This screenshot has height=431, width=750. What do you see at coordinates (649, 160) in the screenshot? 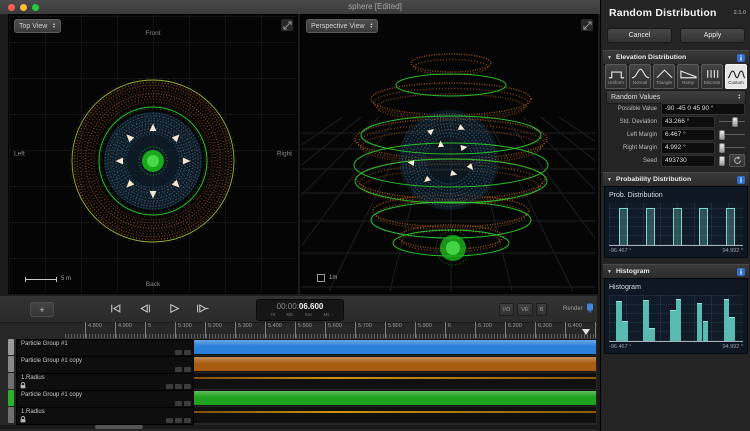
I see `param-label: Seed` at bounding box center [649, 160].